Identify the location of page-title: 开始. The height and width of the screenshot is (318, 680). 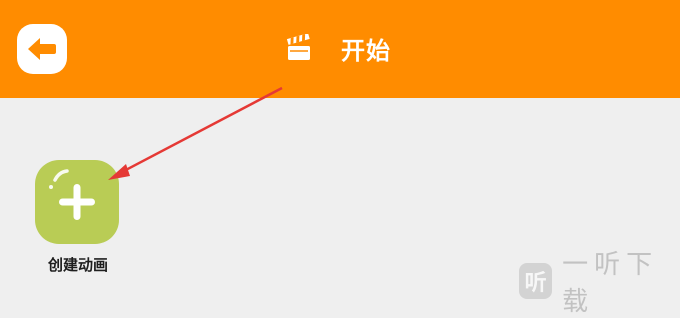
(366, 50).